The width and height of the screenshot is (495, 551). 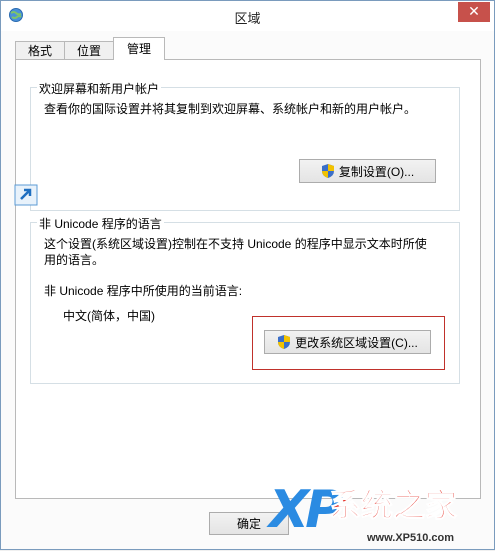 I want to click on tab-administrative: 管理, so click(x=139, y=48).